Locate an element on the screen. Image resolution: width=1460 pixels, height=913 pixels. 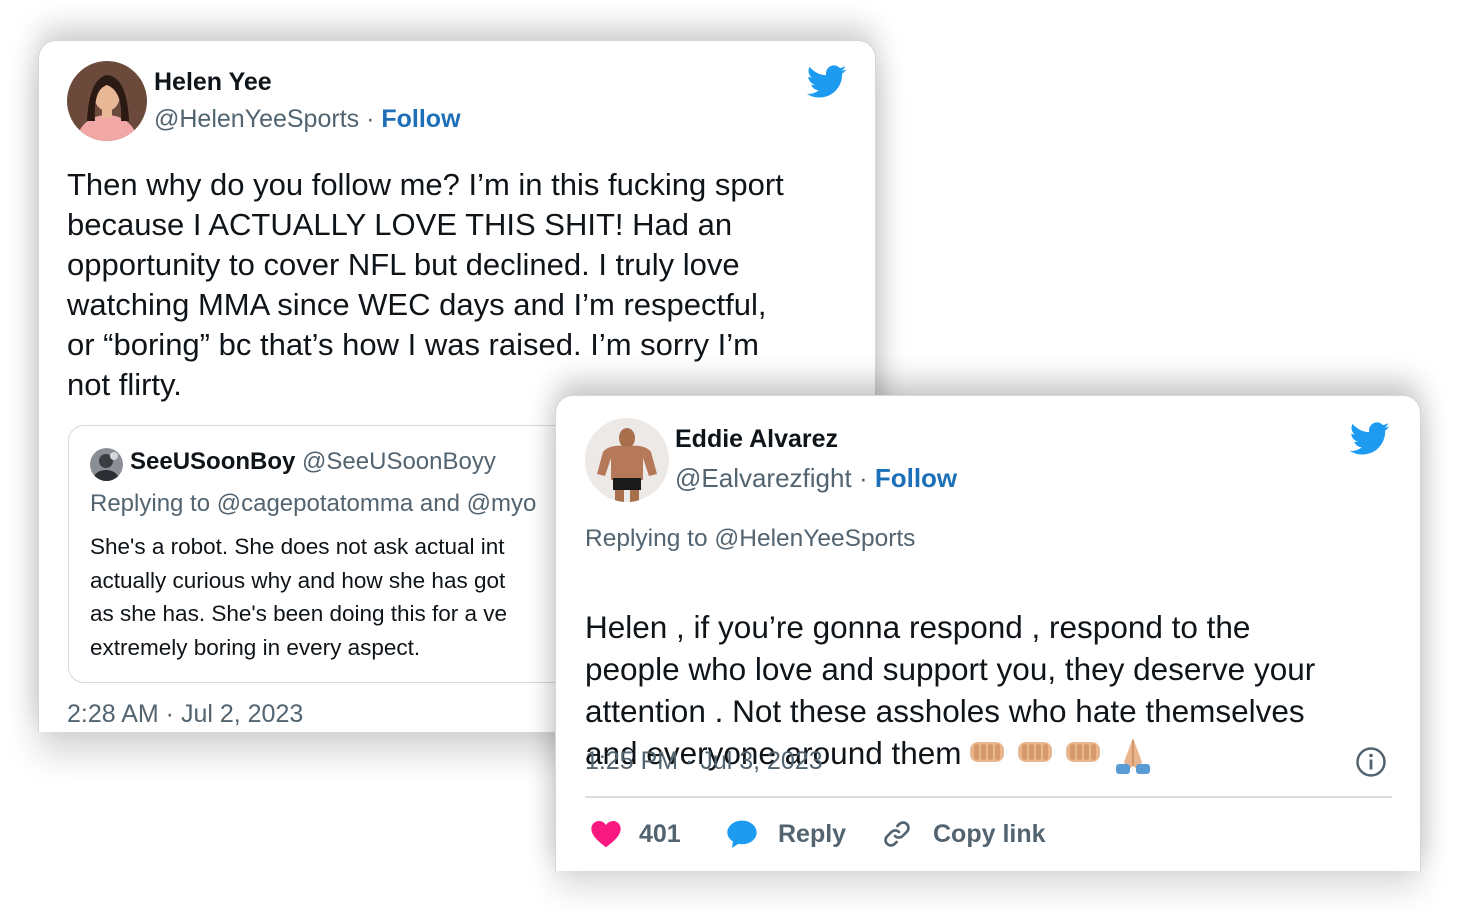
author-handle: @HelenYeeSports is located at coordinates (256, 119).